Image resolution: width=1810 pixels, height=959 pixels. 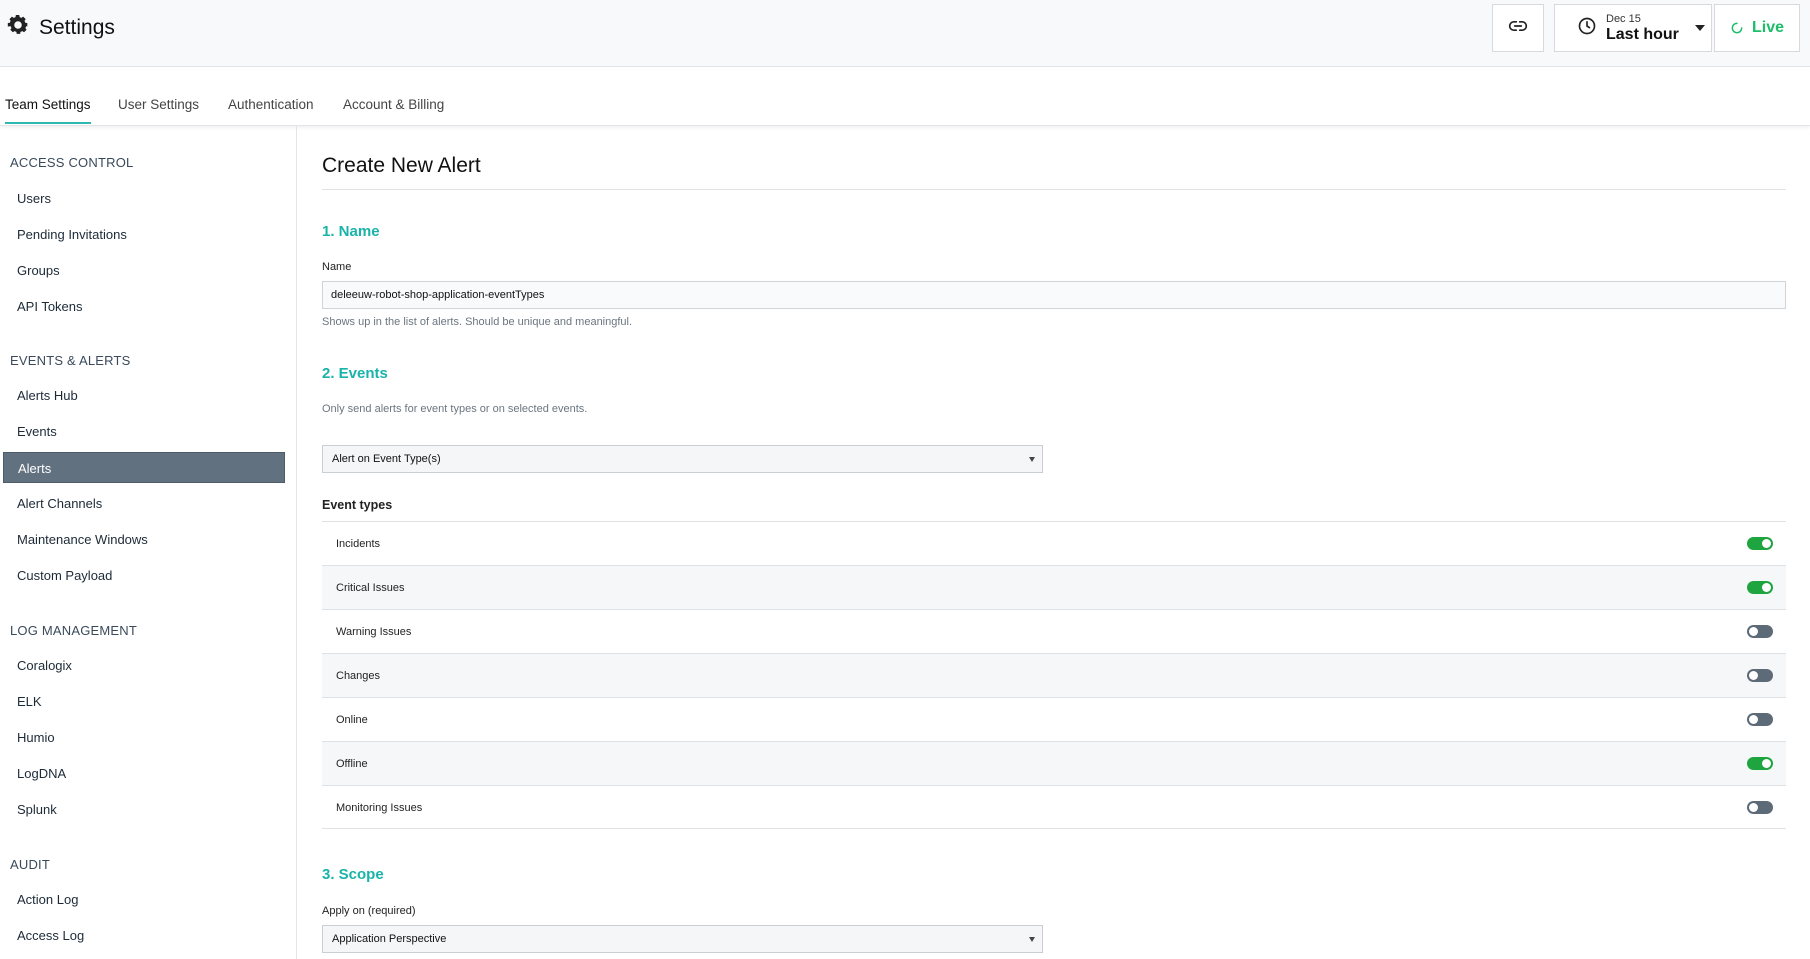 I want to click on live-label: Live, so click(x=1767, y=27).